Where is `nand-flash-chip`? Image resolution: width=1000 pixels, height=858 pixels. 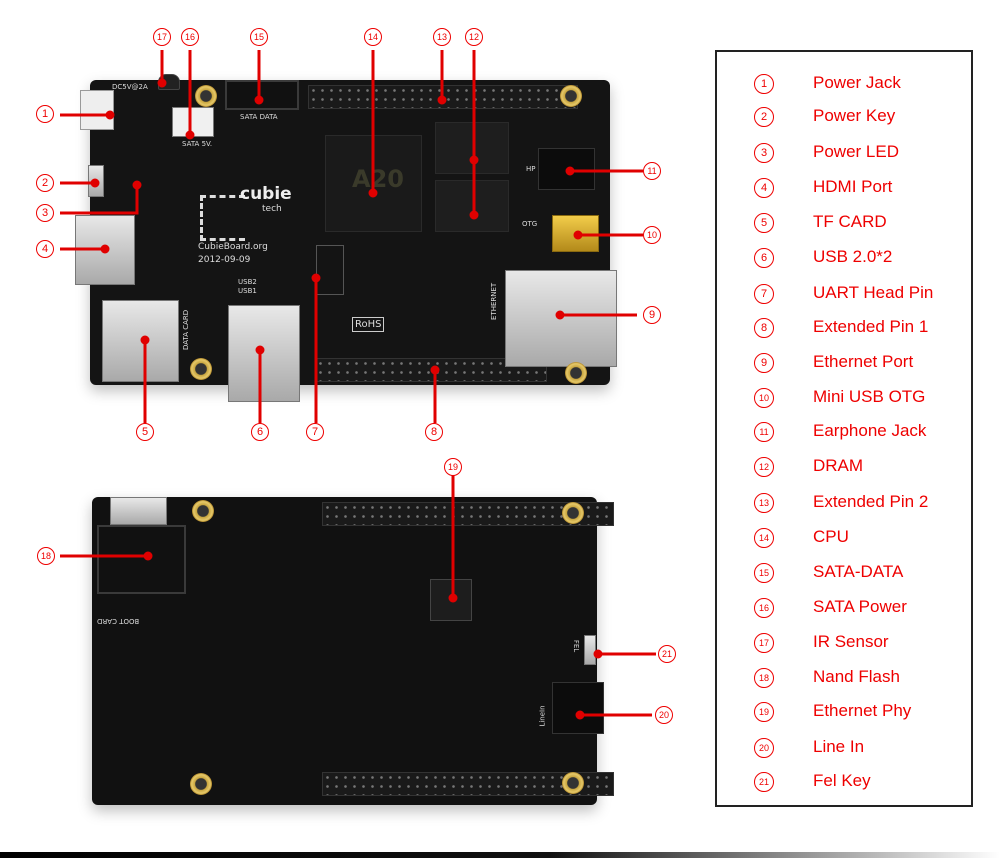
nand-flash-chip is located at coordinates (141, 559).